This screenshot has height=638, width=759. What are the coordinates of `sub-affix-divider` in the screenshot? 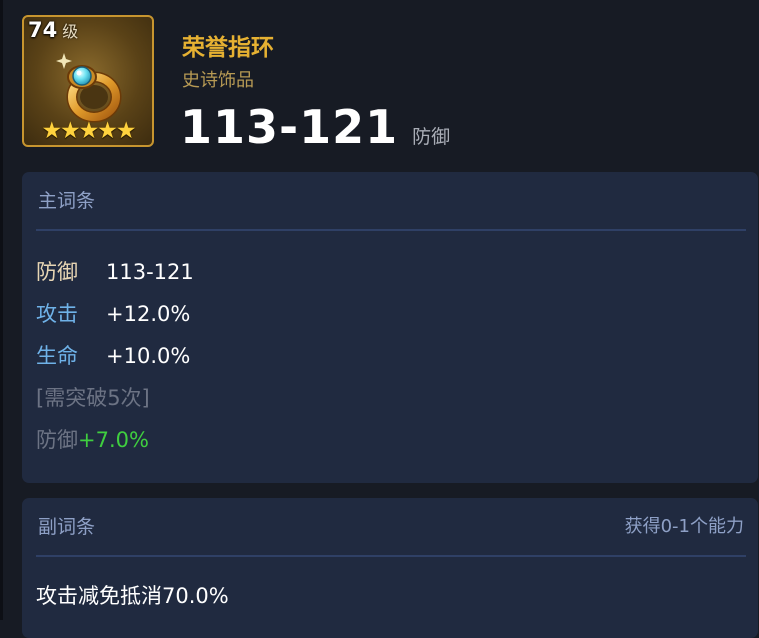 It's located at (391, 556).